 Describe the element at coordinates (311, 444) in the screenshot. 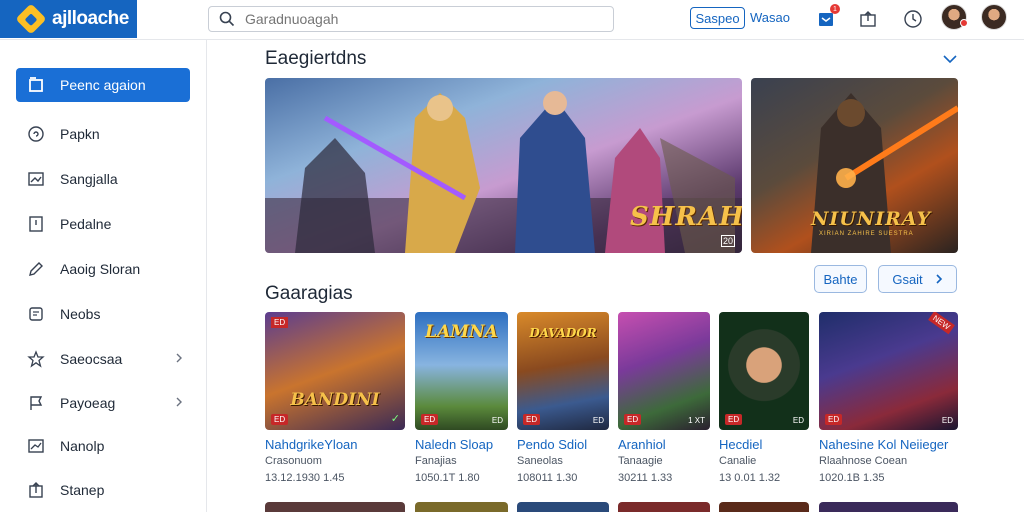

I see `game-title: NahdgrikeYloan` at that location.